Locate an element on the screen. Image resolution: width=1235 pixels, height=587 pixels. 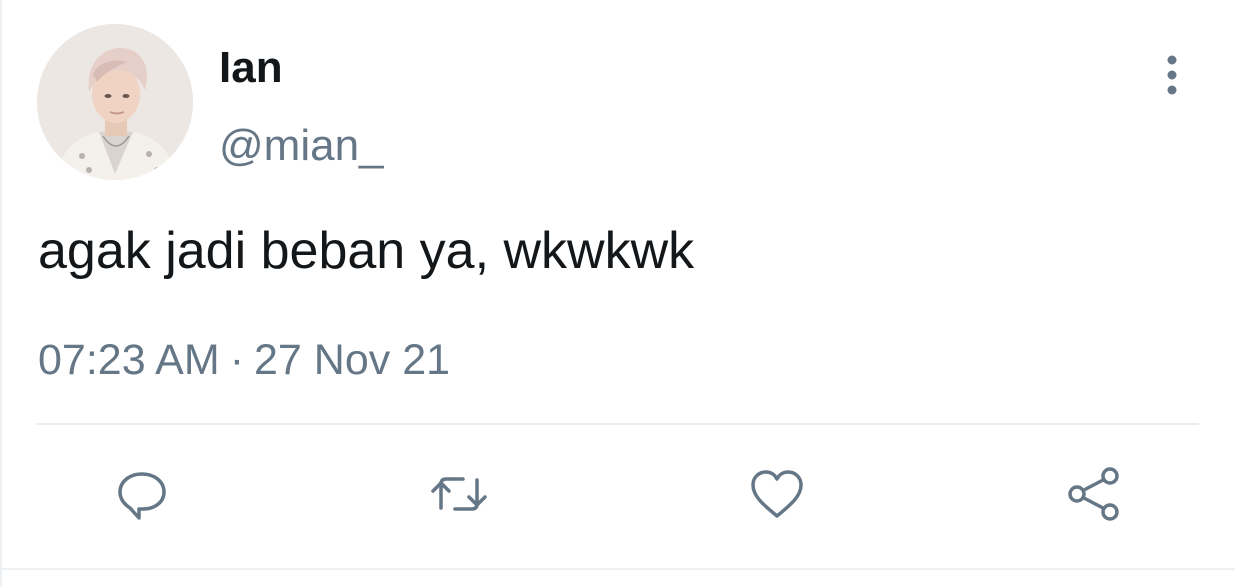
like-button is located at coordinates (777, 494).